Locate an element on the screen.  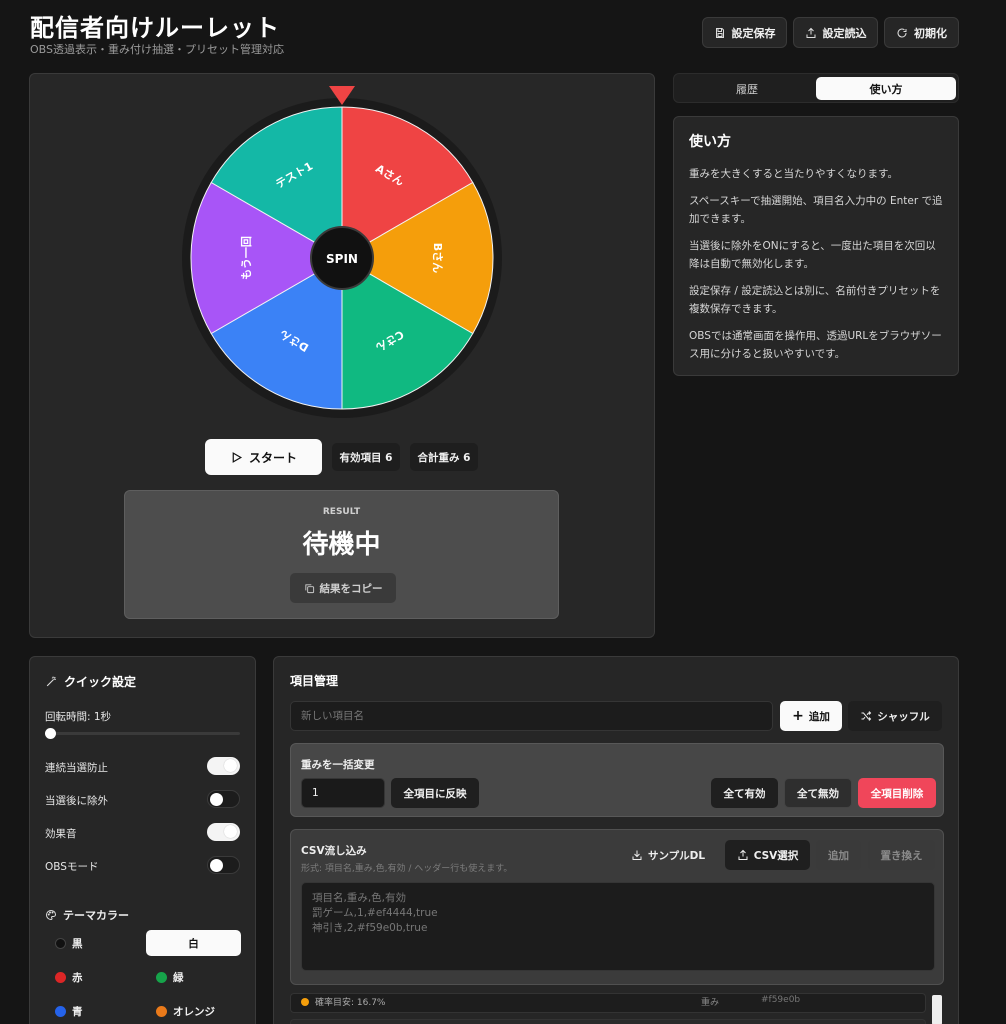
reset-button: 初期化 is located at coordinates (921, 32).